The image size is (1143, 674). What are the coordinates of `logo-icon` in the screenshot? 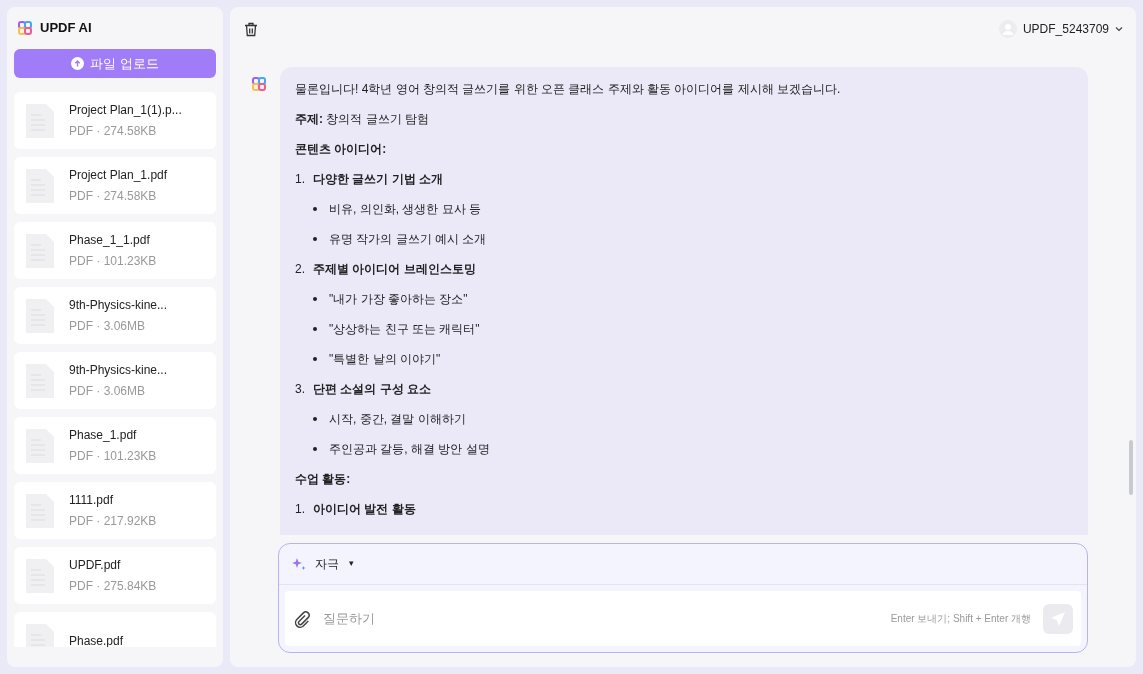 It's located at (25, 28).